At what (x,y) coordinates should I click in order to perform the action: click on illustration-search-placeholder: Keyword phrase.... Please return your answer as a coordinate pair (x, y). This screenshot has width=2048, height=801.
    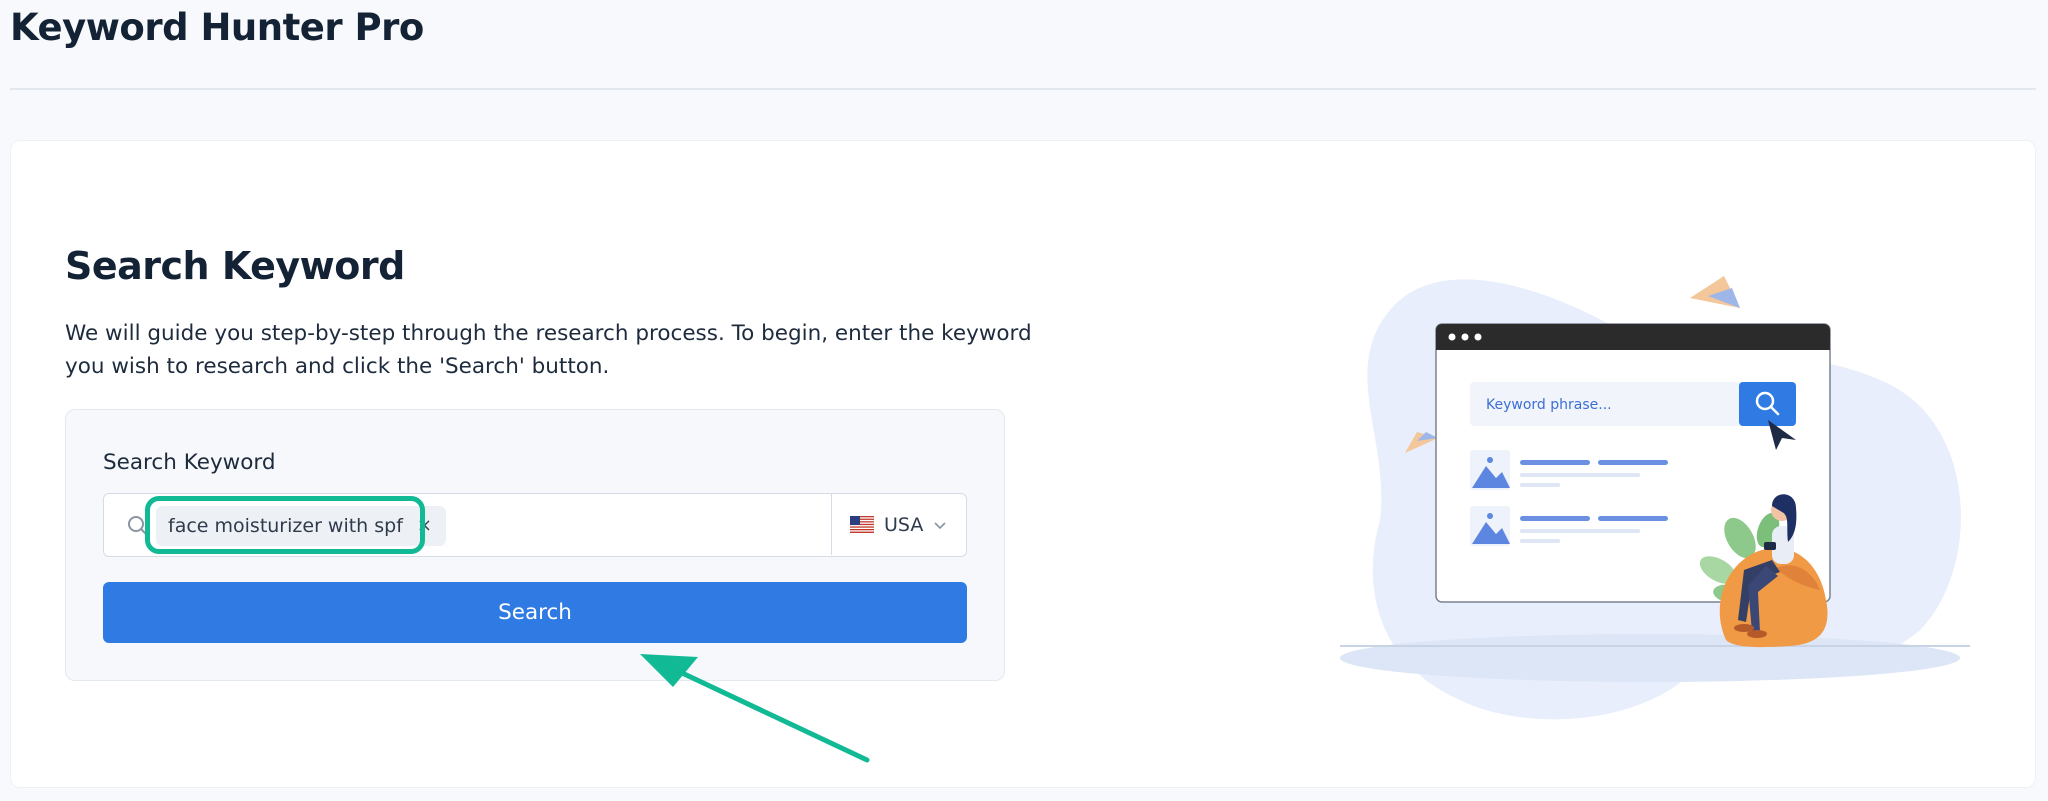
    Looking at the image, I should click on (1549, 405).